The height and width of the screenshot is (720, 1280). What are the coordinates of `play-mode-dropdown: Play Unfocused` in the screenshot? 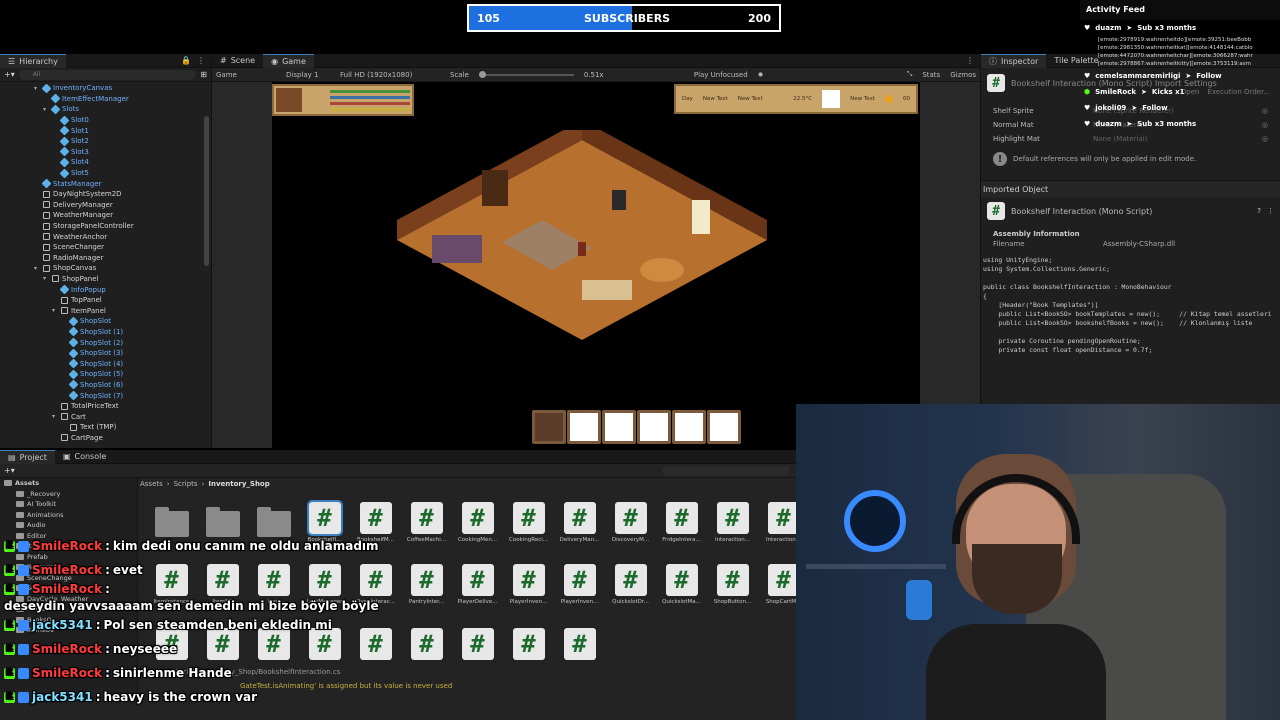 It's located at (721, 75).